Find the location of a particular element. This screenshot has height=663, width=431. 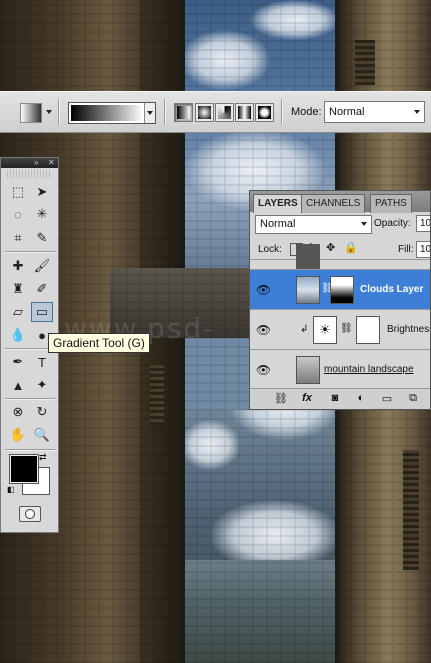

quick-mask-button is located at coordinates (30, 514).